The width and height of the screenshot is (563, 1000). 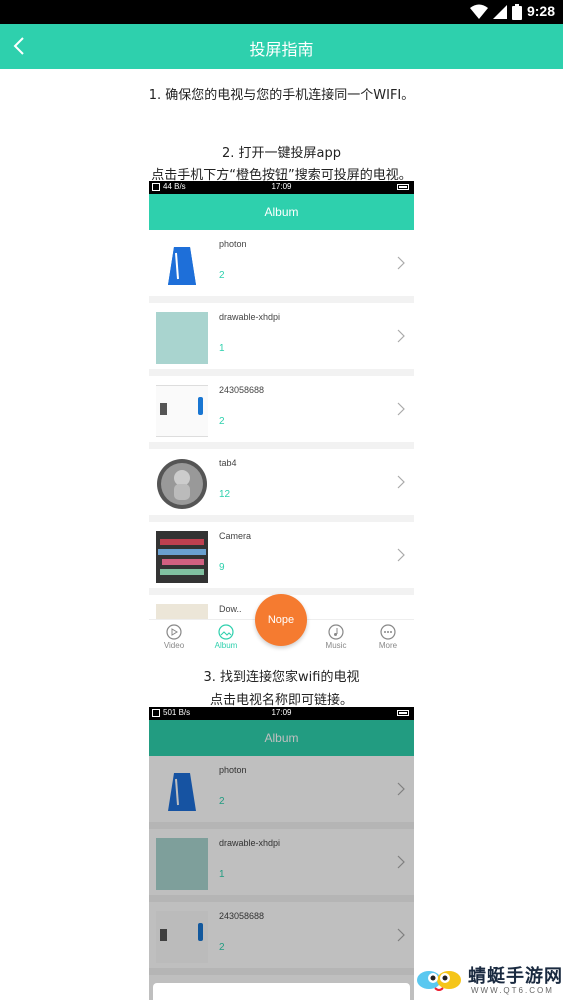 What do you see at coordinates (235, 536) in the screenshot?
I see `album-name: Camera` at bounding box center [235, 536].